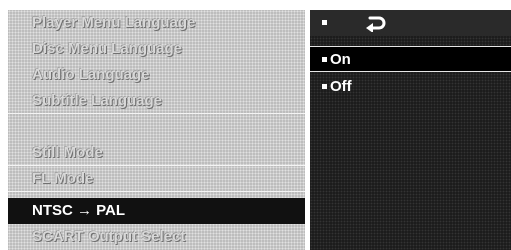  I want to click on menu-item-subtitle-language: Subtitle Language, so click(156, 101).